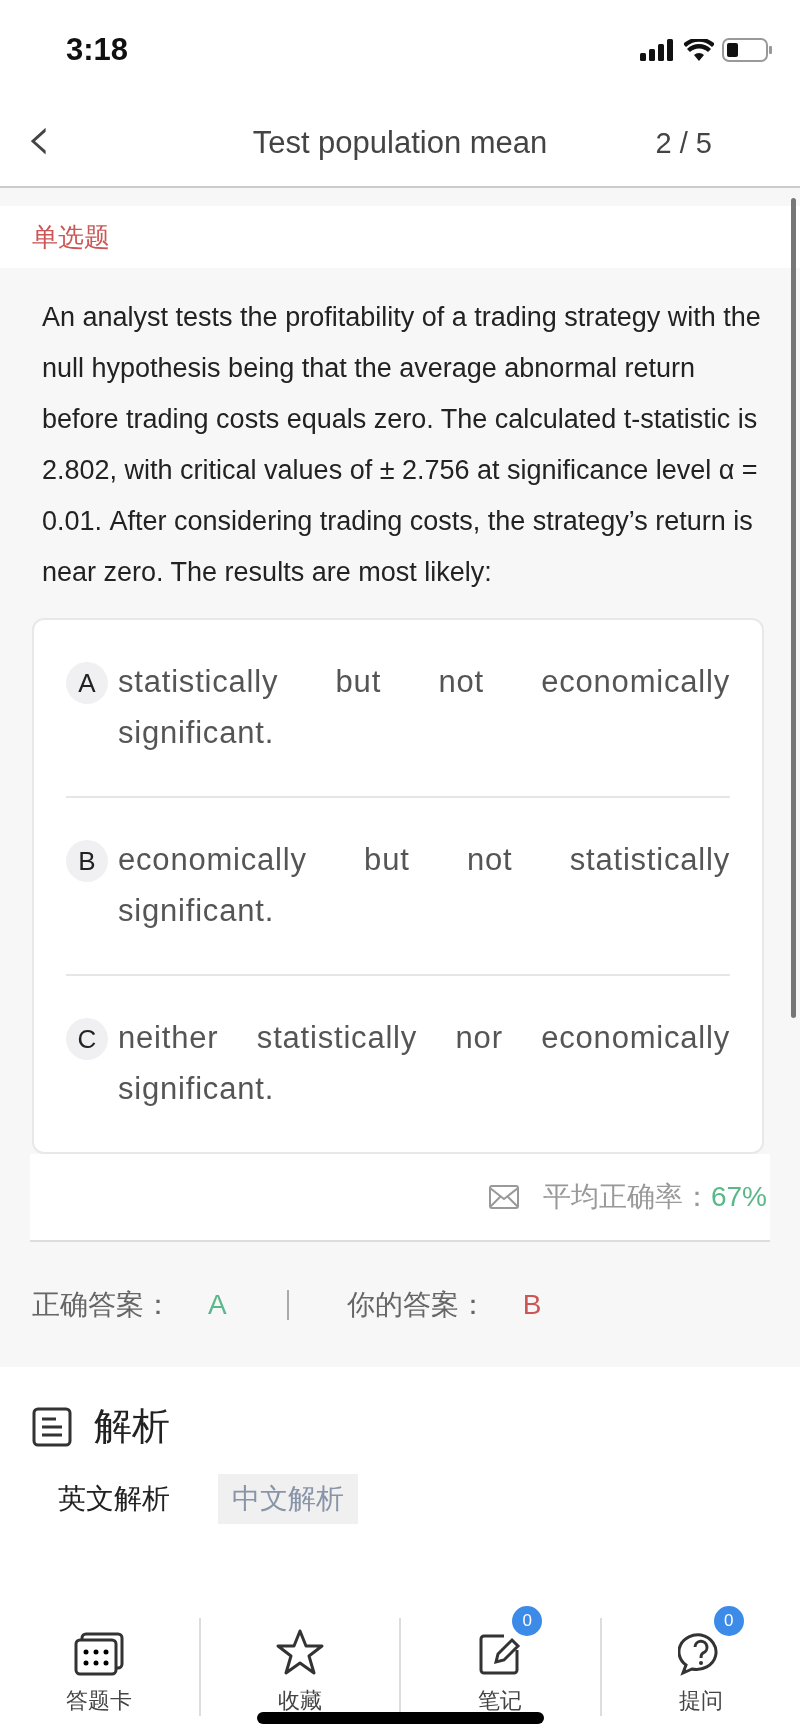 The width and height of the screenshot is (800, 1732). Describe the element at coordinates (99, 1701) in the screenshot. I see `tab-label: 答题卡` at that location.